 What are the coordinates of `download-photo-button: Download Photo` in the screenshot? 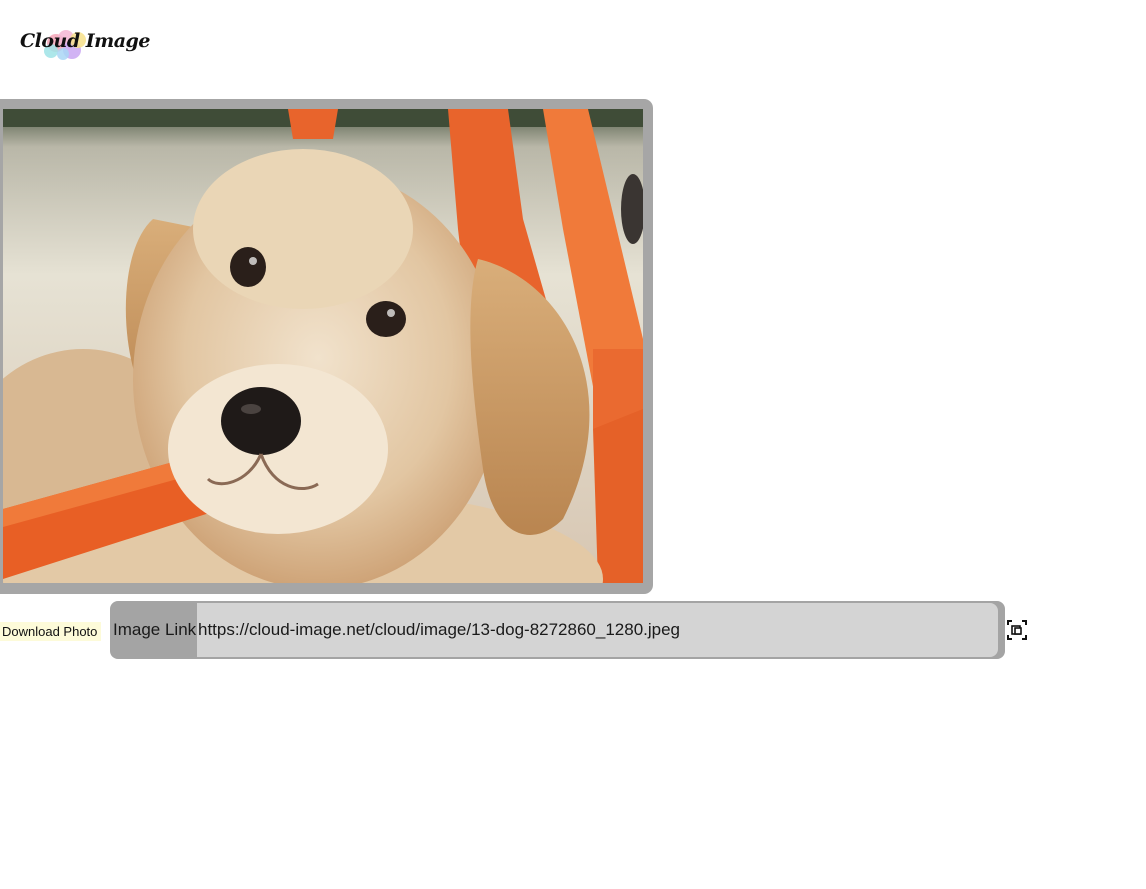 It's located at (51, 631).